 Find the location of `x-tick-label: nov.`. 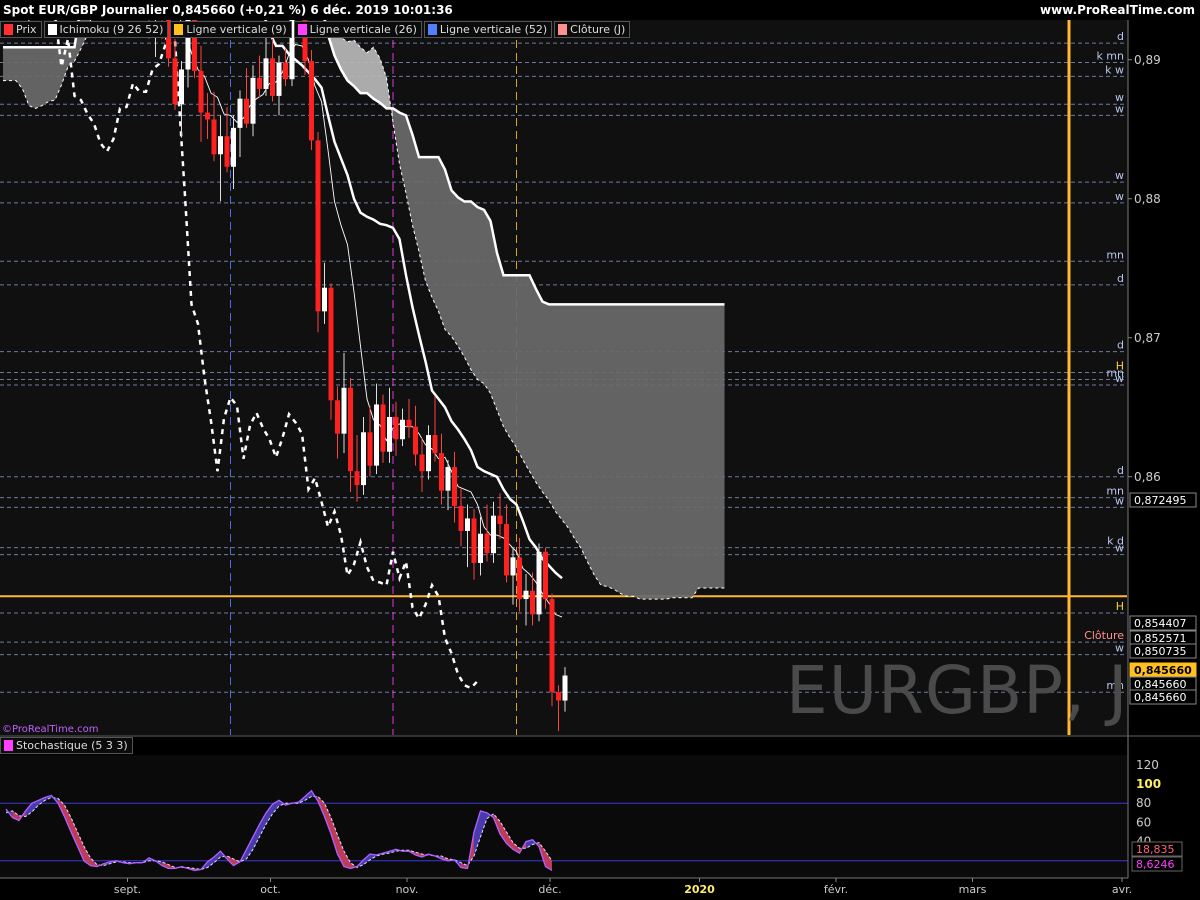

x-tick-label: nov. is located at coordinates (407, 889).